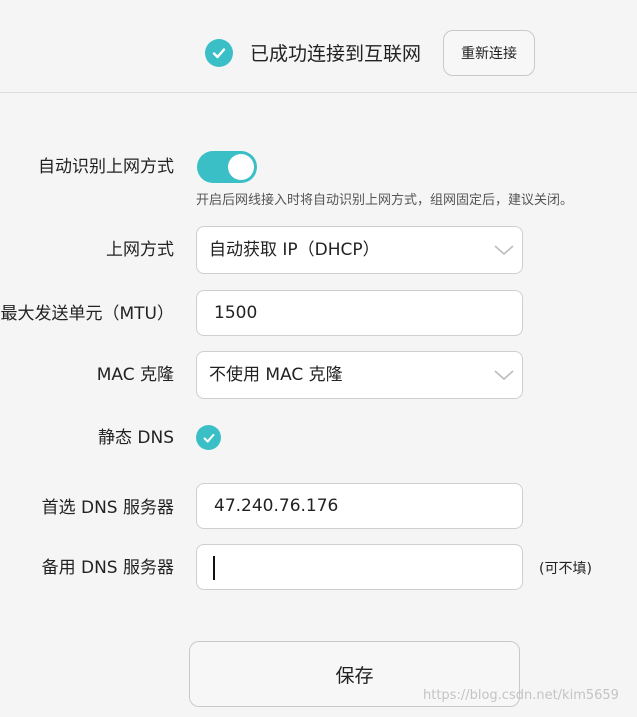  I want to click on static-dns-label: 静态 DNS, so click(135, 438).